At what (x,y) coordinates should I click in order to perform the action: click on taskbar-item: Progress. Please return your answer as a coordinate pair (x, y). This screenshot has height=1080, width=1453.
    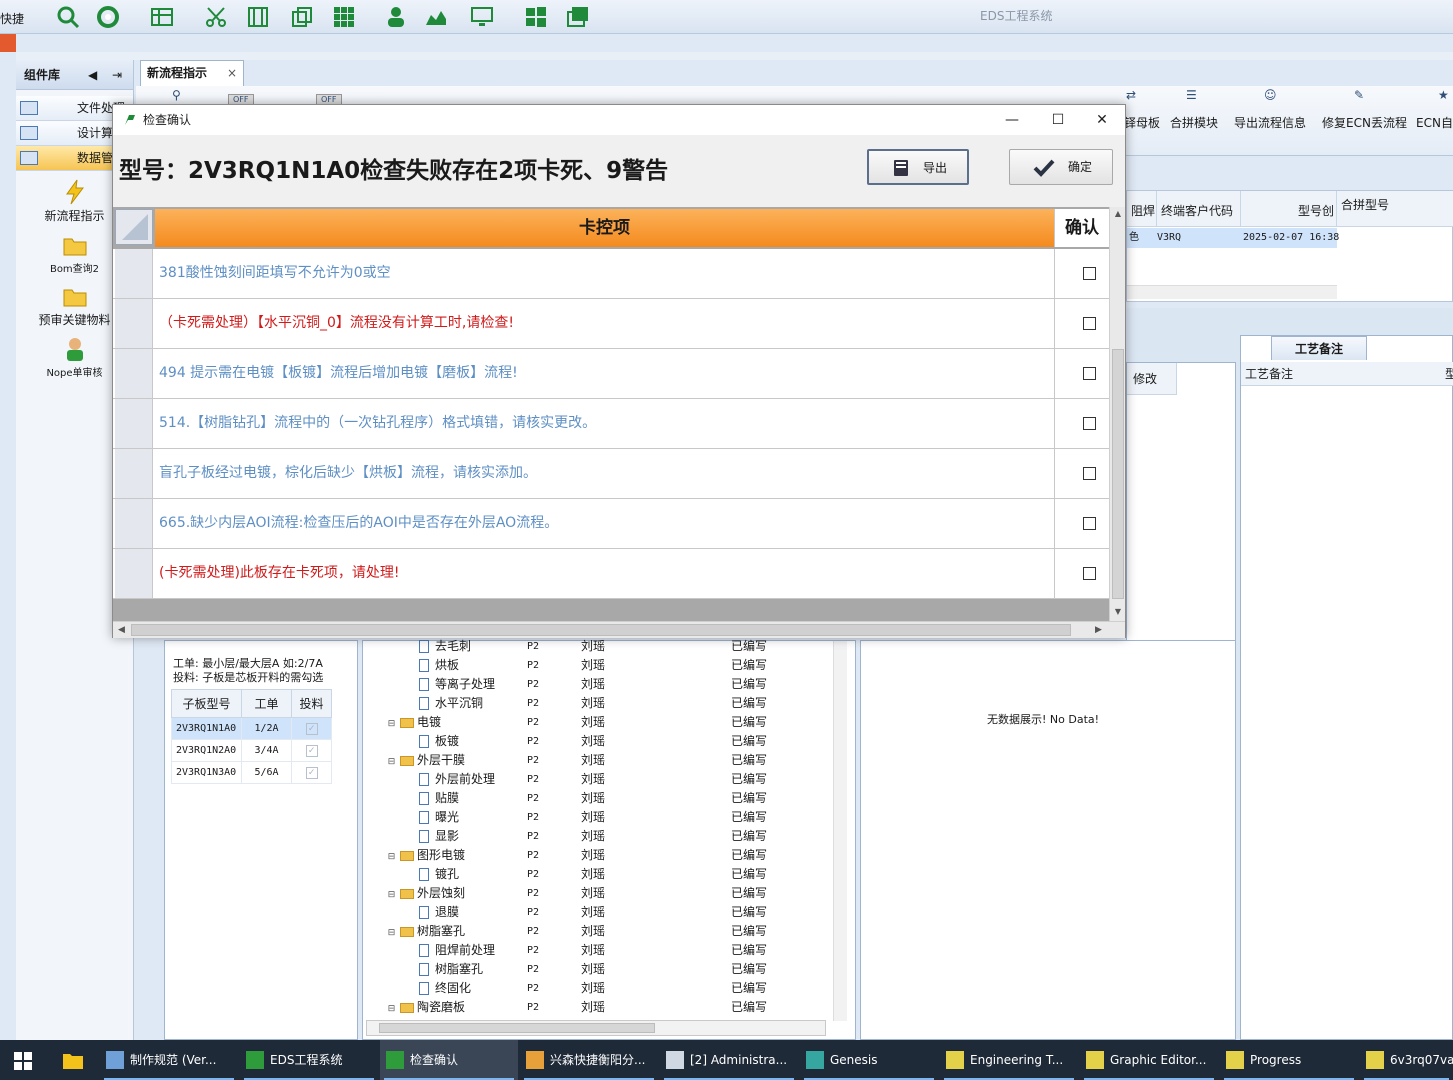
    Looking at the image, I should click on (1289, 1060).